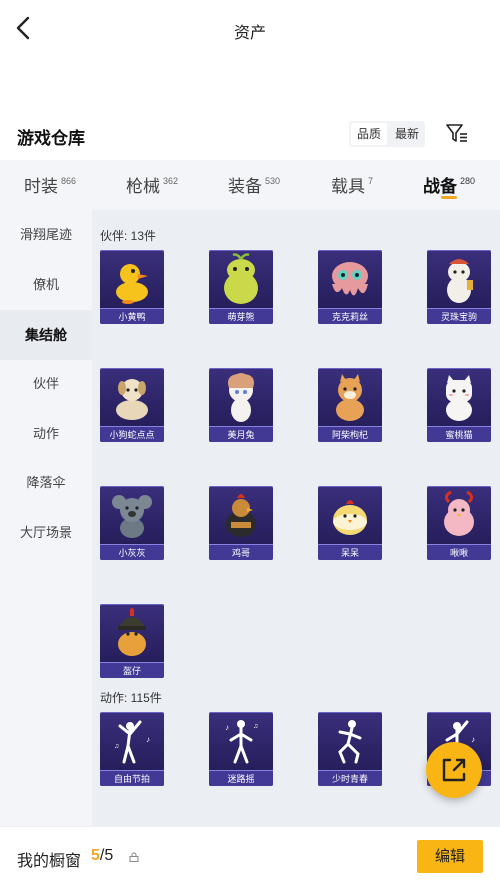 Image resolution: width=500 pixels, height=885 pixels. What do you see at coordinates (459, 398) in the screenshot?
I see `cat-icon` at bounding box center [459, 398].